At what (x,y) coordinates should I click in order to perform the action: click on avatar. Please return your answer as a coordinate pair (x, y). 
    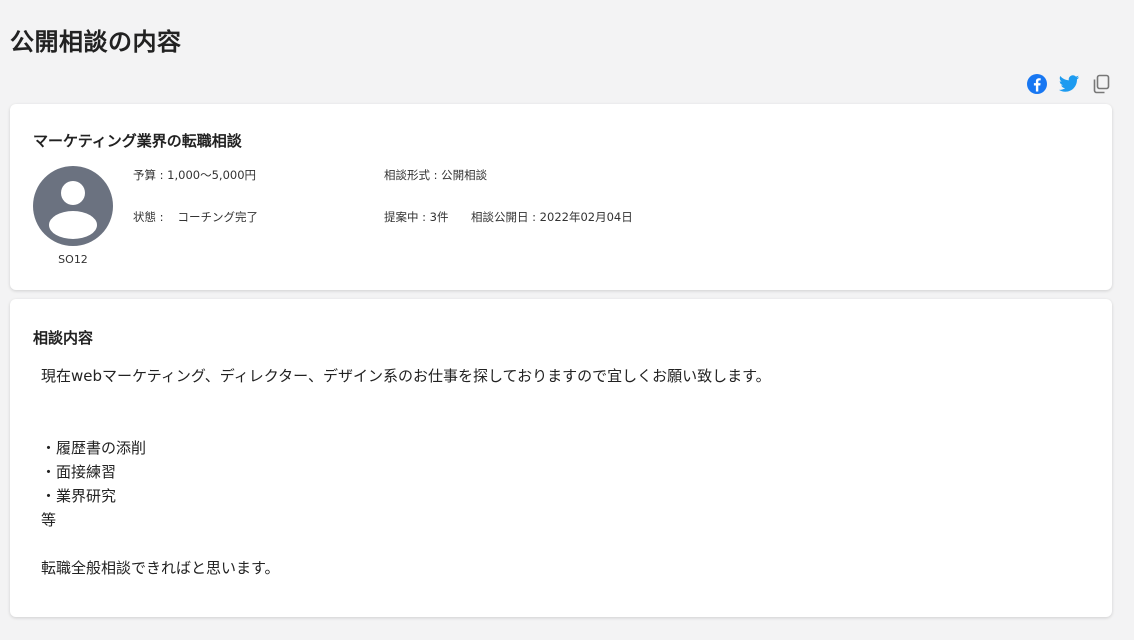
    Looking at the image, I should click on (73, 206).